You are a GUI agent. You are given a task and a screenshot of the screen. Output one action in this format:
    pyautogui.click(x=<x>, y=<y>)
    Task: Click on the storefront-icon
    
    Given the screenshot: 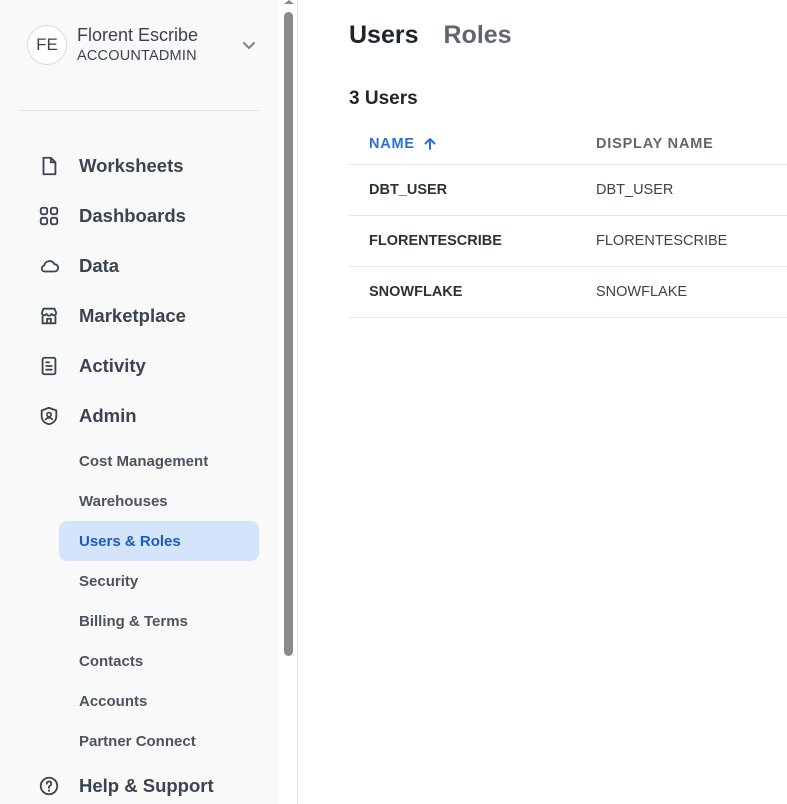 What is the action you would take?
    pyautogui.click(x=49, y=316)
    